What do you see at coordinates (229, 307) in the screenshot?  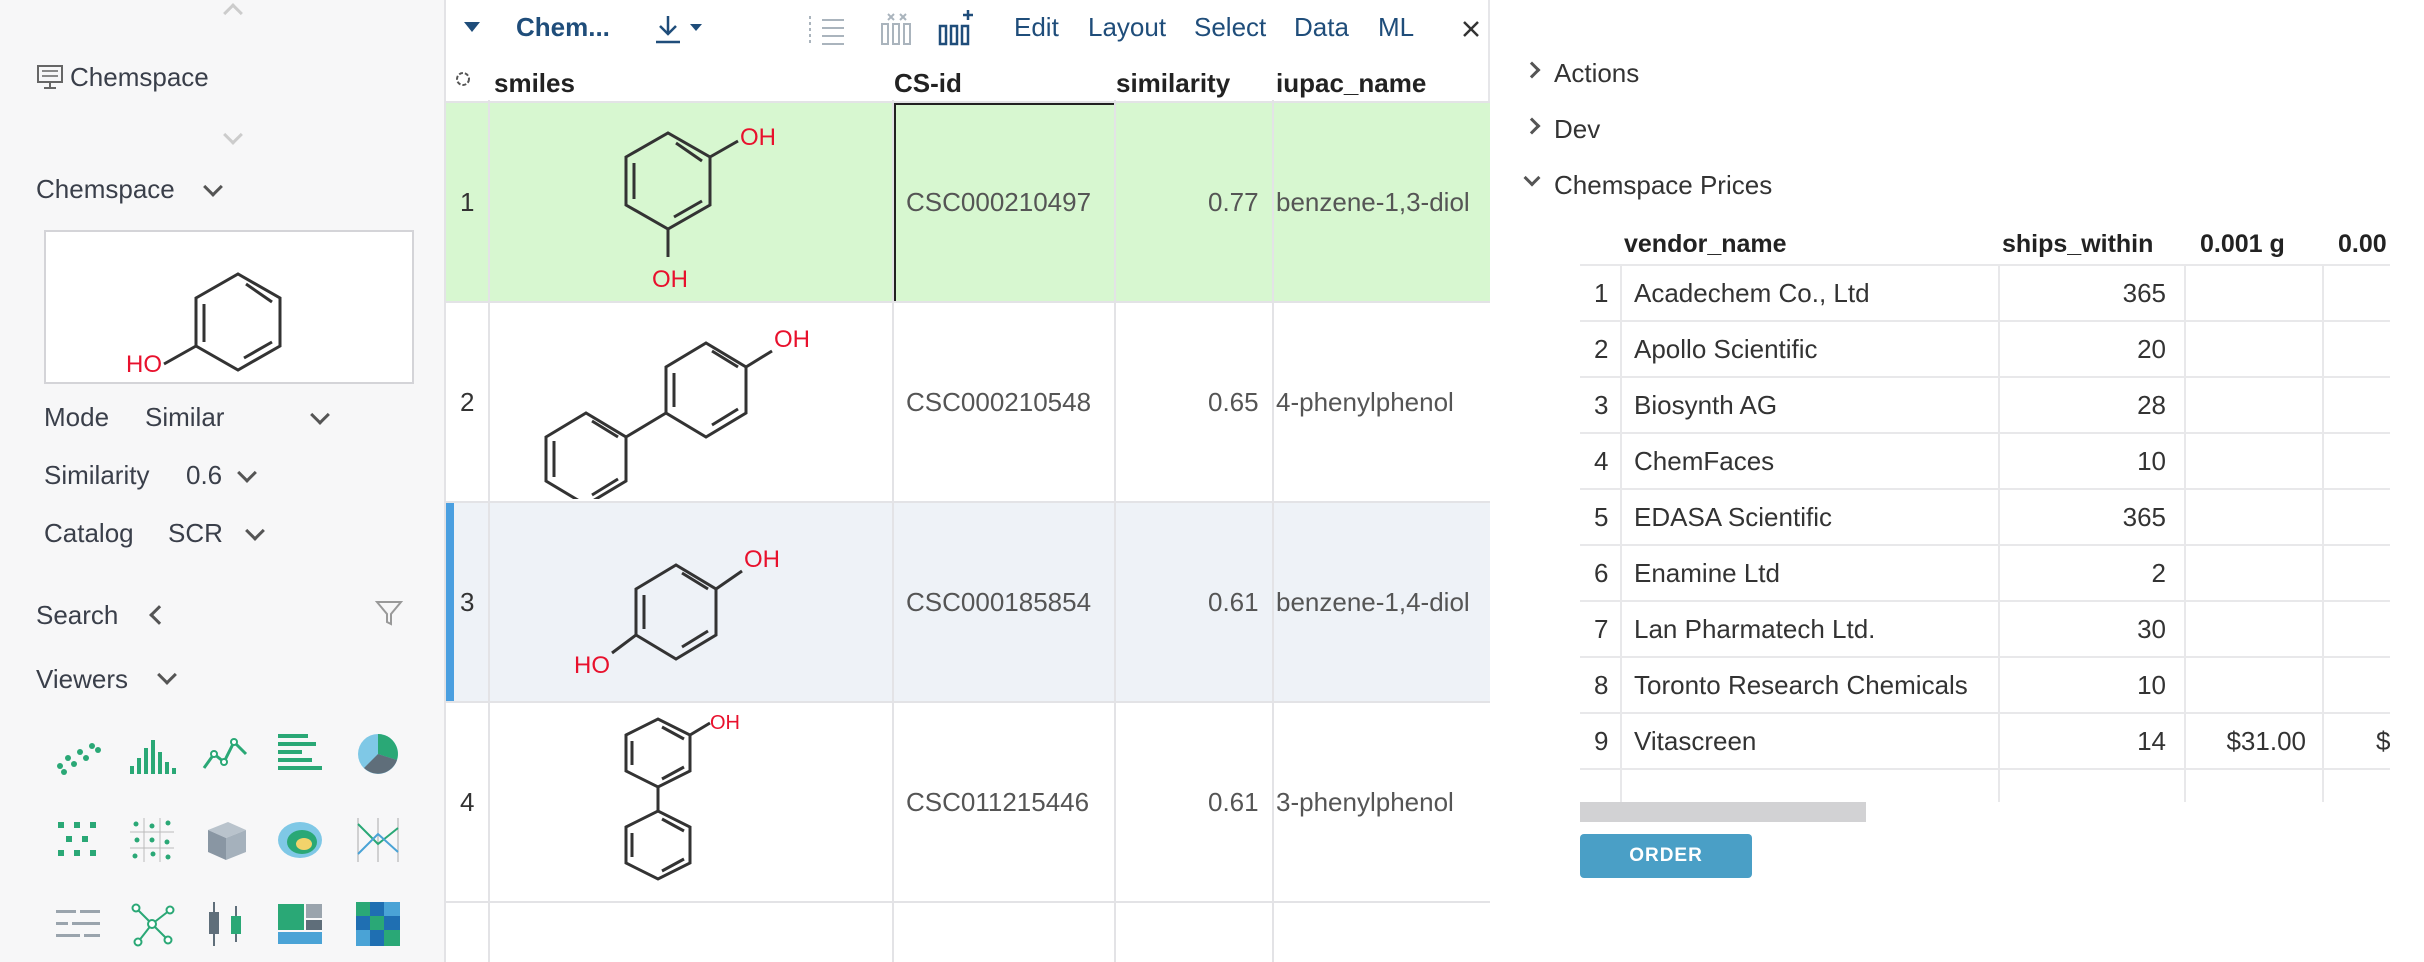 I see `query-molecule-sketcher: HO` at bounding box center [229, 307].